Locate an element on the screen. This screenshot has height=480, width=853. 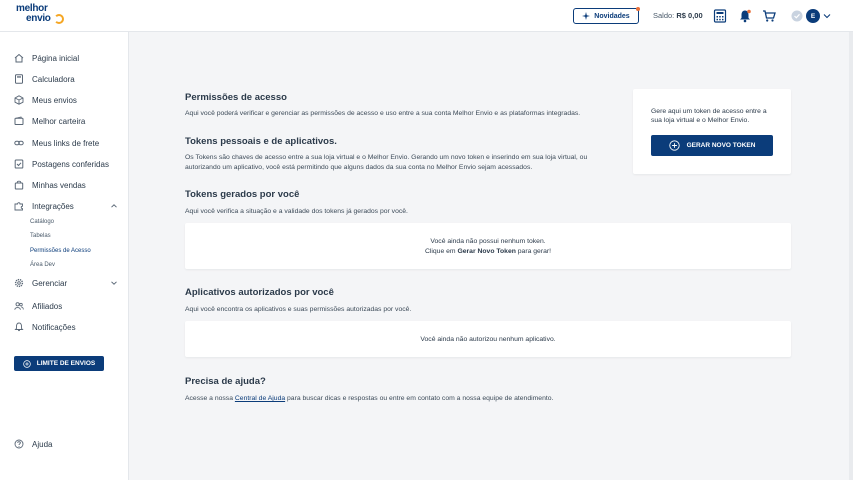
sidebar-item-label: Gerenciar is located at coordinates (50, 283).